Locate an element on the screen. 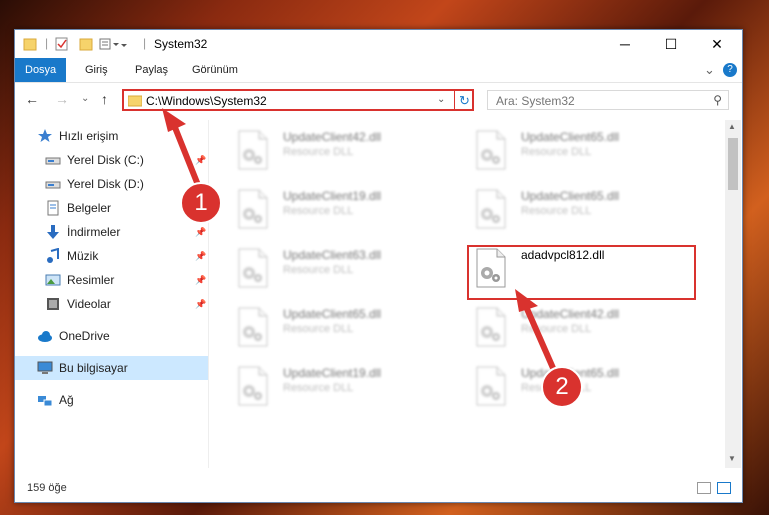  arrow-1-head is located at coordinates (174, 120).